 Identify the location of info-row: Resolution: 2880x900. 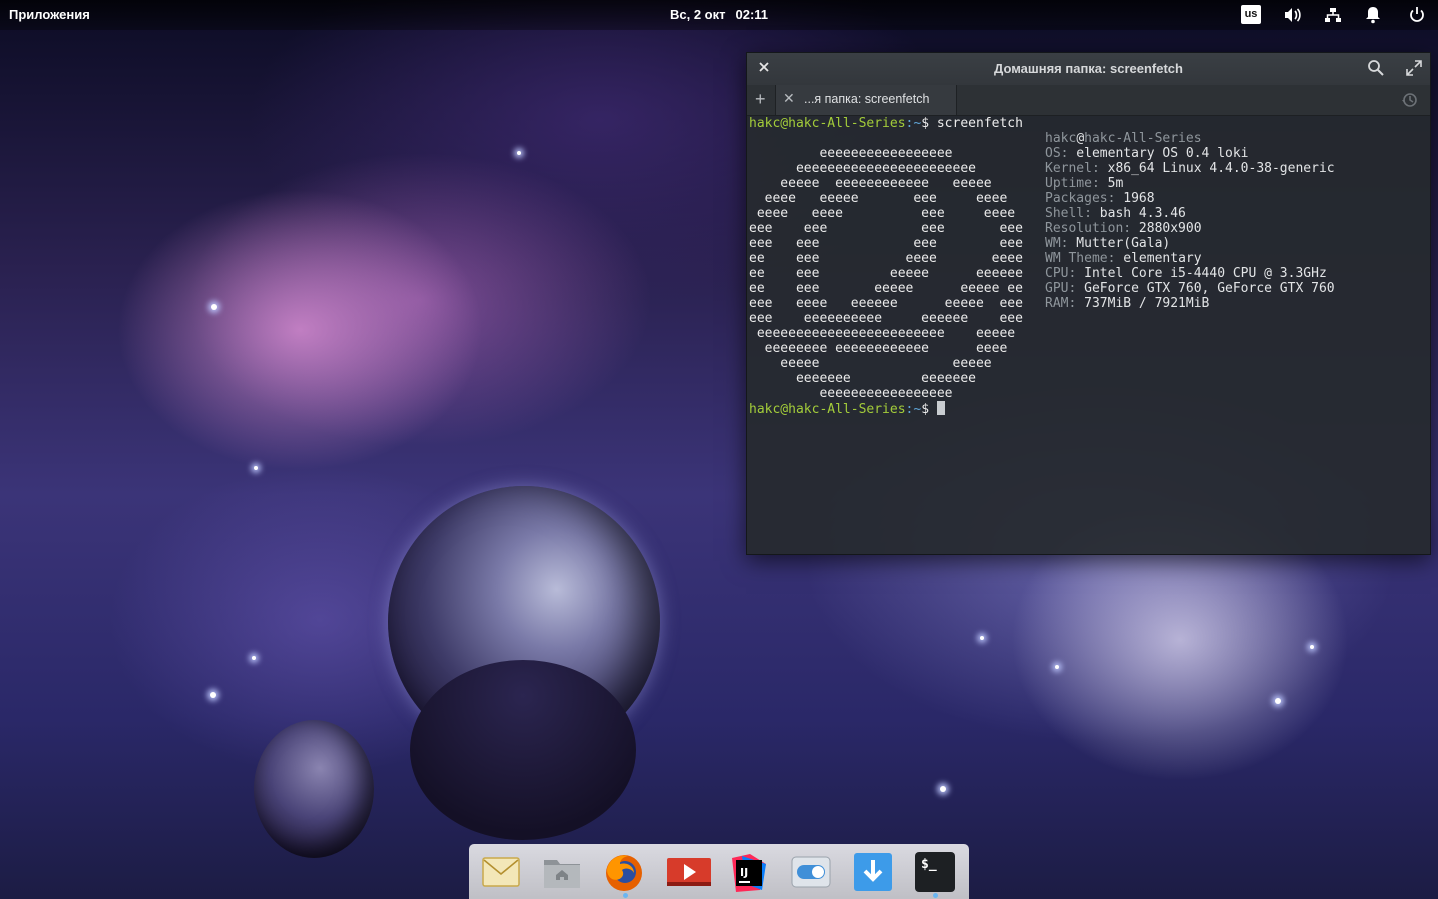
(1190, 228).